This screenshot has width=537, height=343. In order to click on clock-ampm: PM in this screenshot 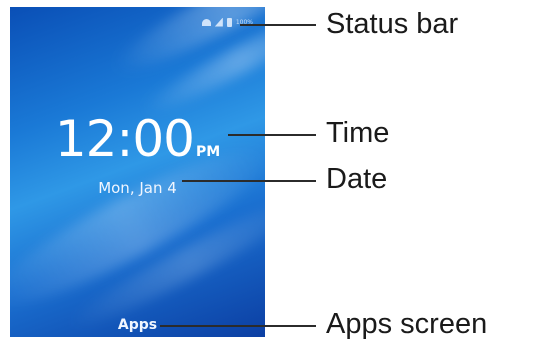, I will do `click(208, 152)`.